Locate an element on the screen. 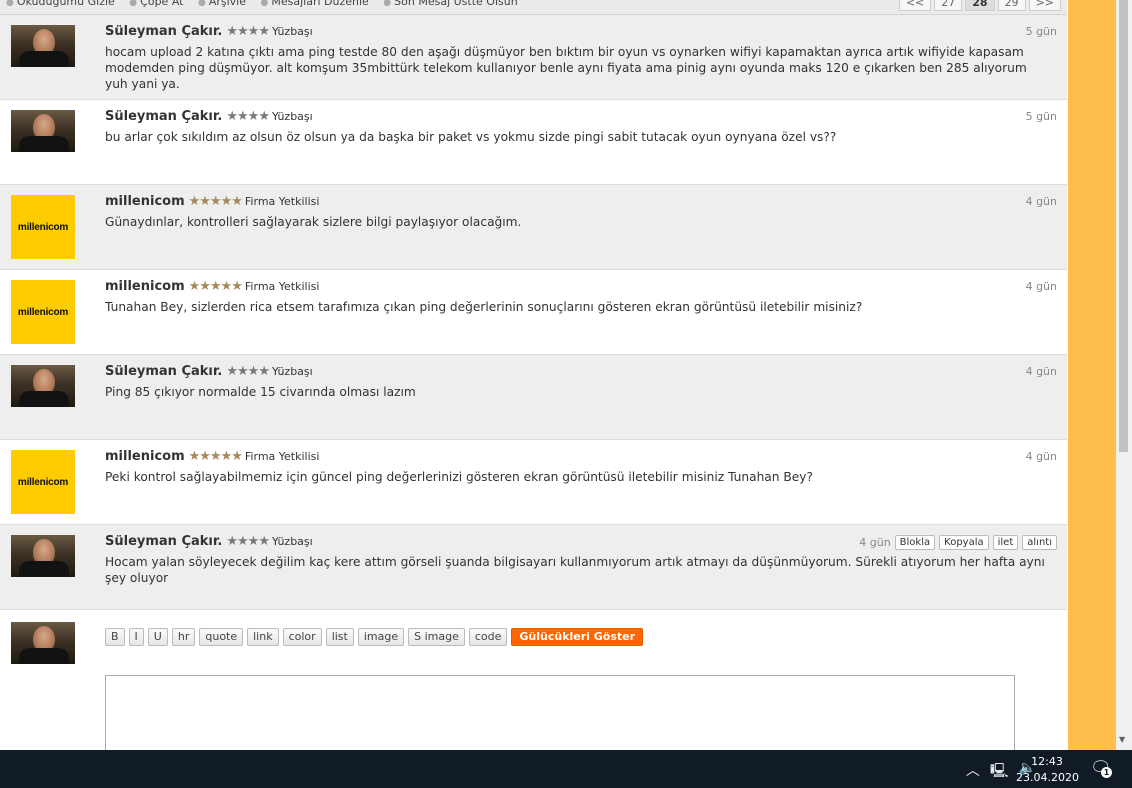 The width and height of the screenshot is (1132, 788). block-button: Blokla is located at coordinates (915, 542).